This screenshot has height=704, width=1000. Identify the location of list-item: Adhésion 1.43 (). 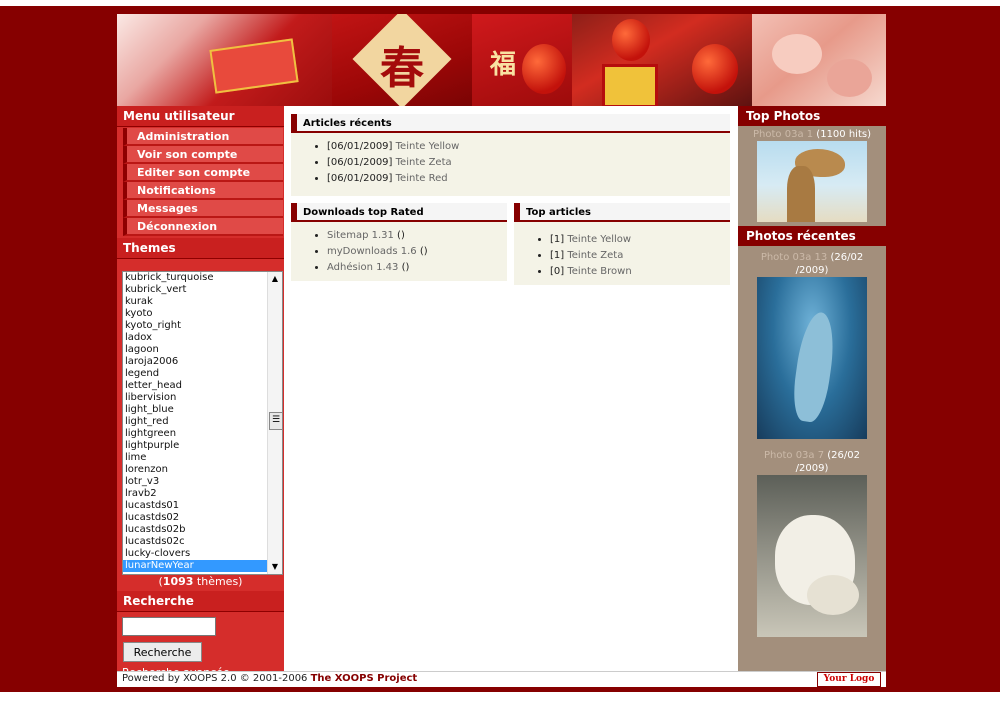
(417, 268).